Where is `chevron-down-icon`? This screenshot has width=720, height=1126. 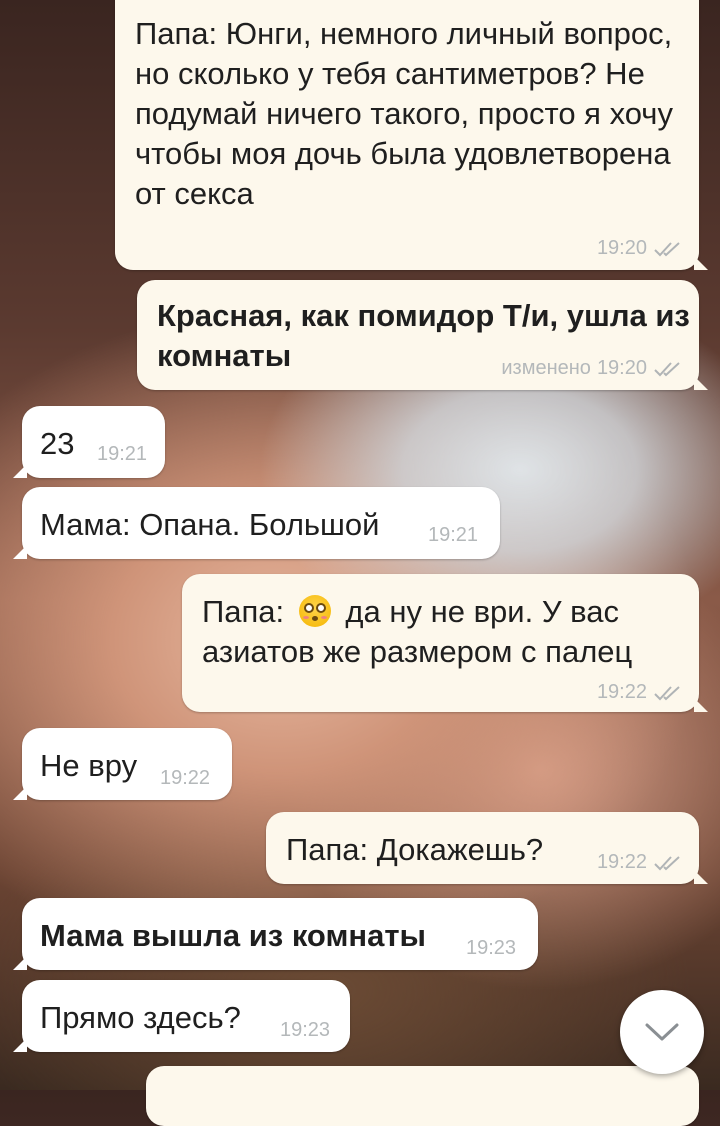
chevron-down-icon is located at coordinates (662, 1032).